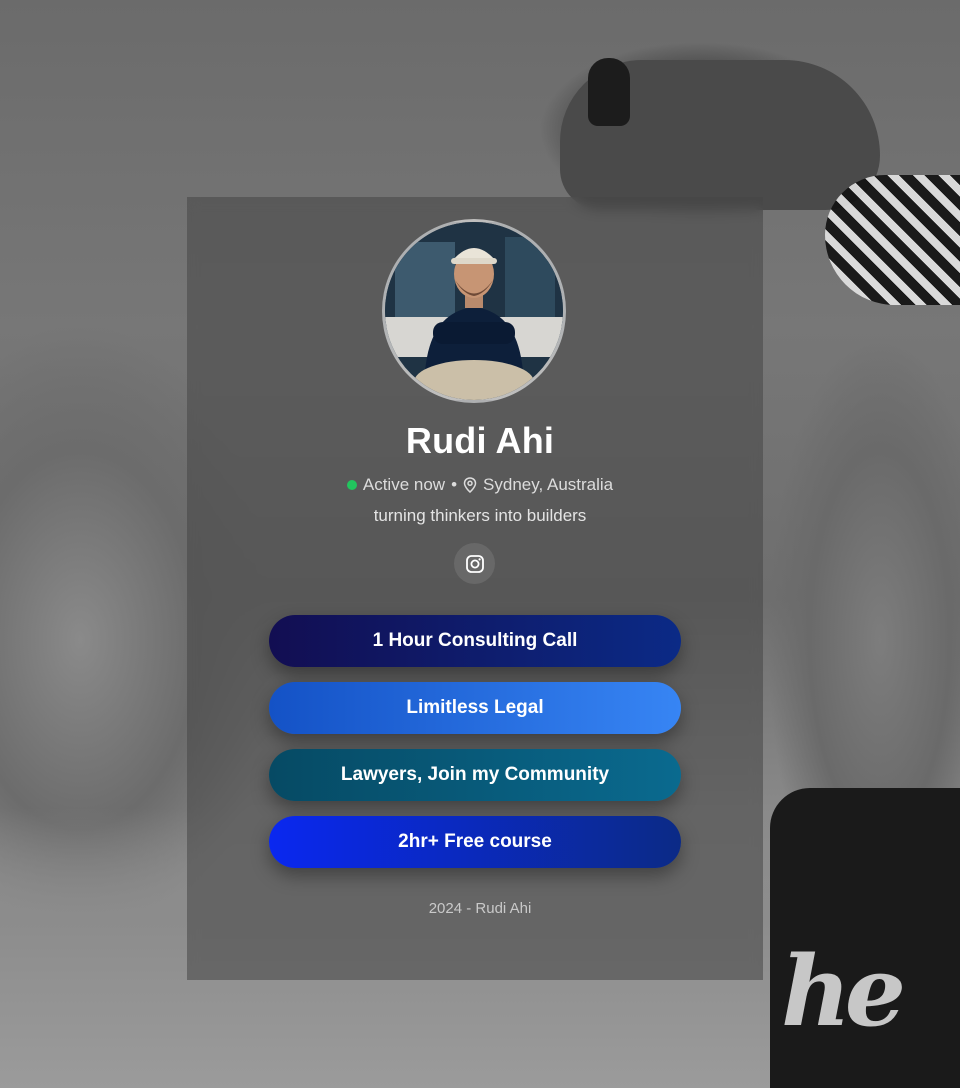  Describe the element at coordinates (609, 92) in the screenshot. I see `background-camel-ear` at that location.